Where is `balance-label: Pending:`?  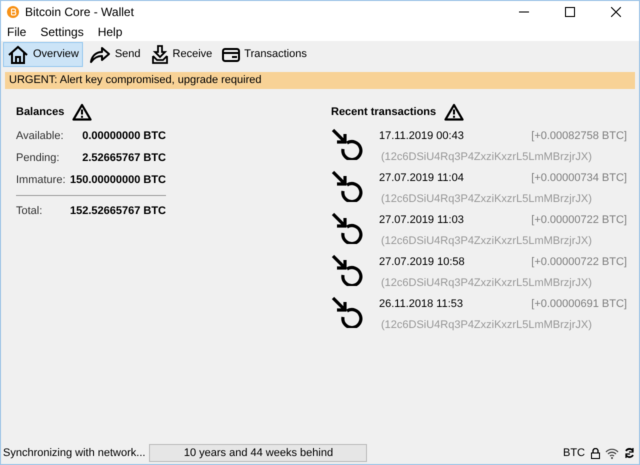 balance-label: Pending: is located at coordinates (38, 158).